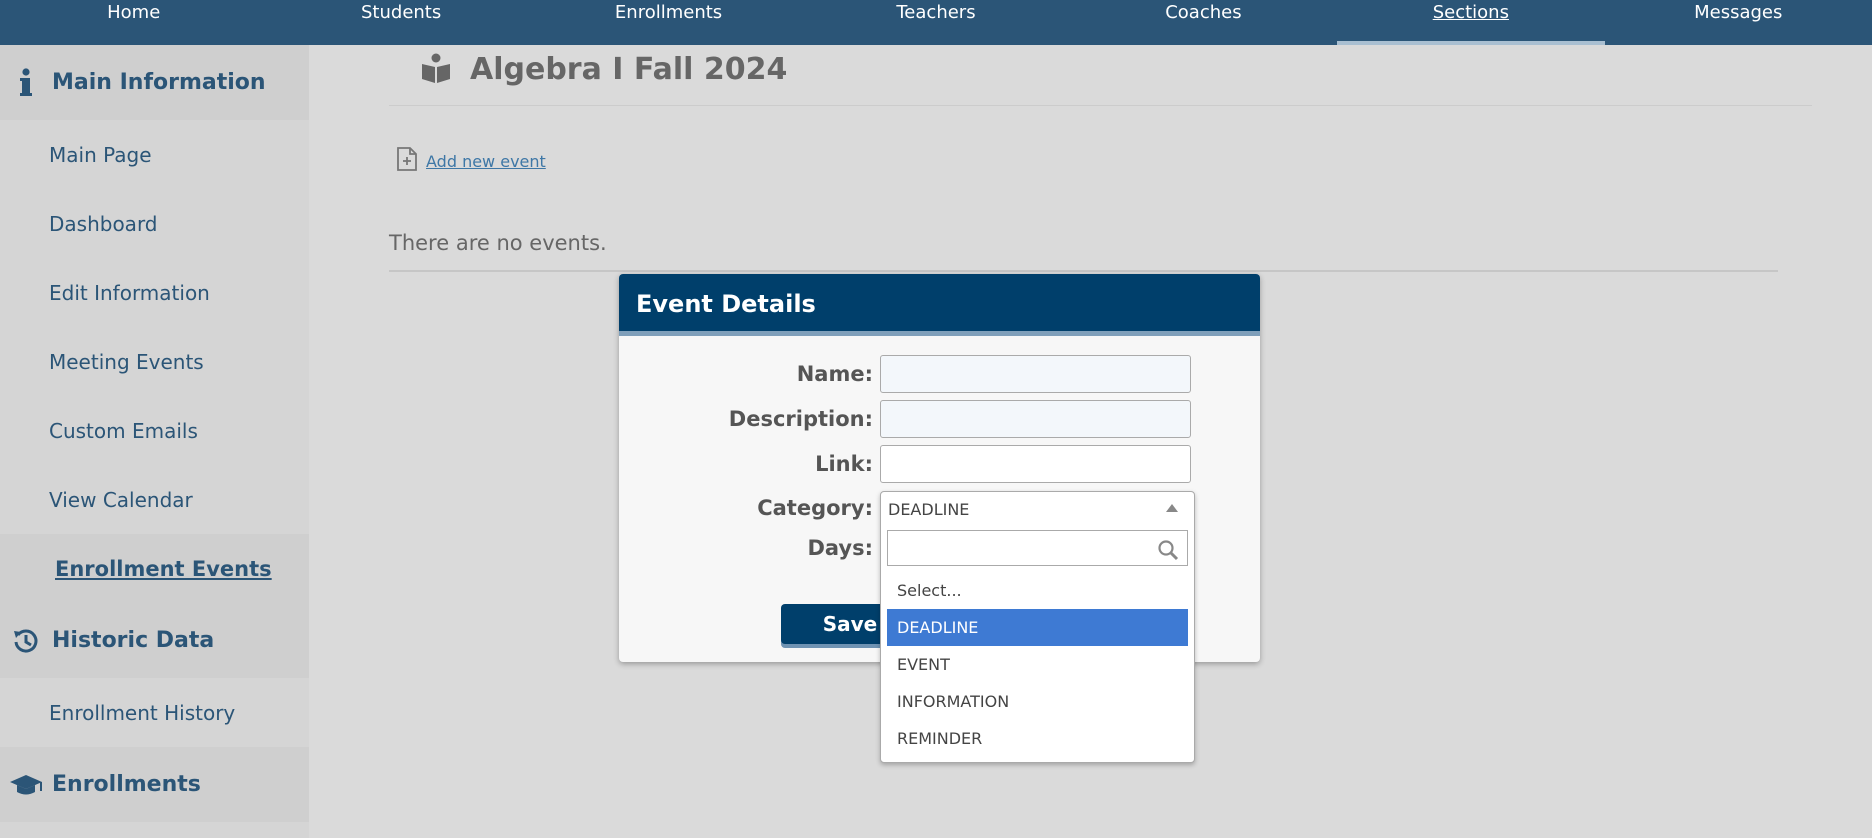 The width and height of the screenshot is (1872, 838). I want to click on sidebar-item-view-calendar: View Calendar, so click(154, 499).